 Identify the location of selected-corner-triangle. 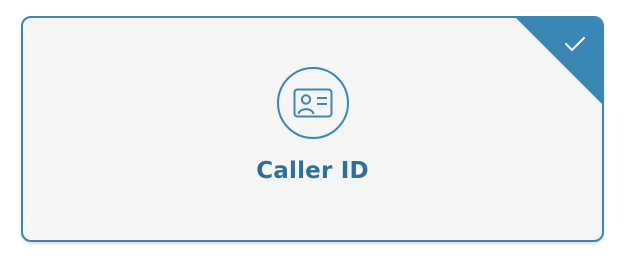
(559, 61).